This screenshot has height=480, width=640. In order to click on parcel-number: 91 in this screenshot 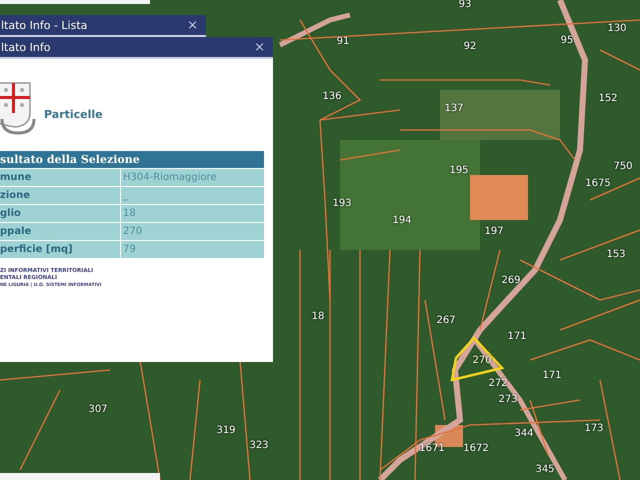, I will do `click(343, 42)`.